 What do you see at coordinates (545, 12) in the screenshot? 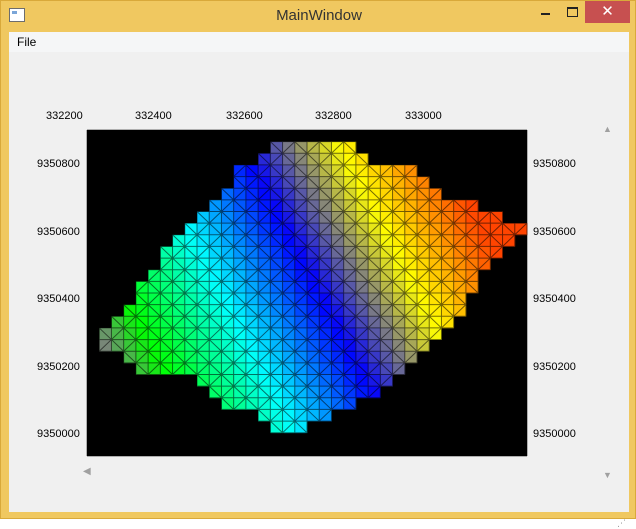
I see `minimize-button` at bounding box center [545, 12].